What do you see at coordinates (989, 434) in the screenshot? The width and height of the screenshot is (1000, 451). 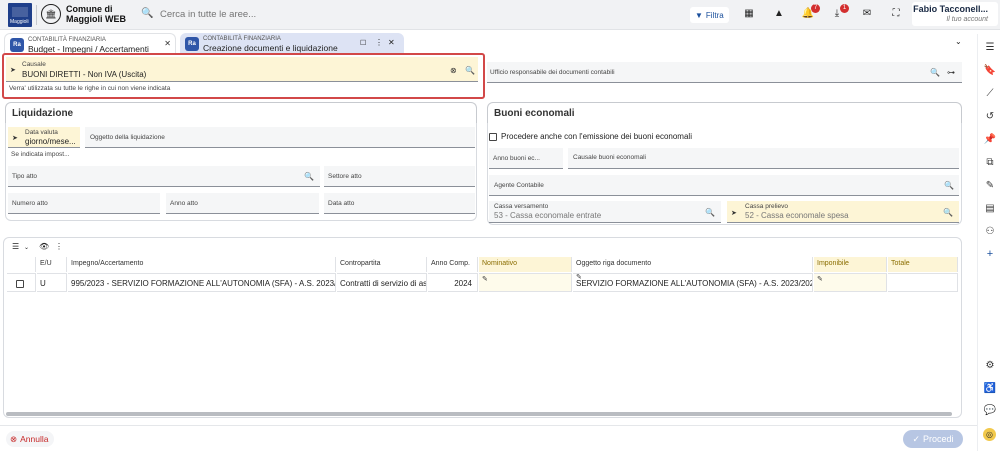 I see `support-icon: ◎` at bounding box center [989, 434].